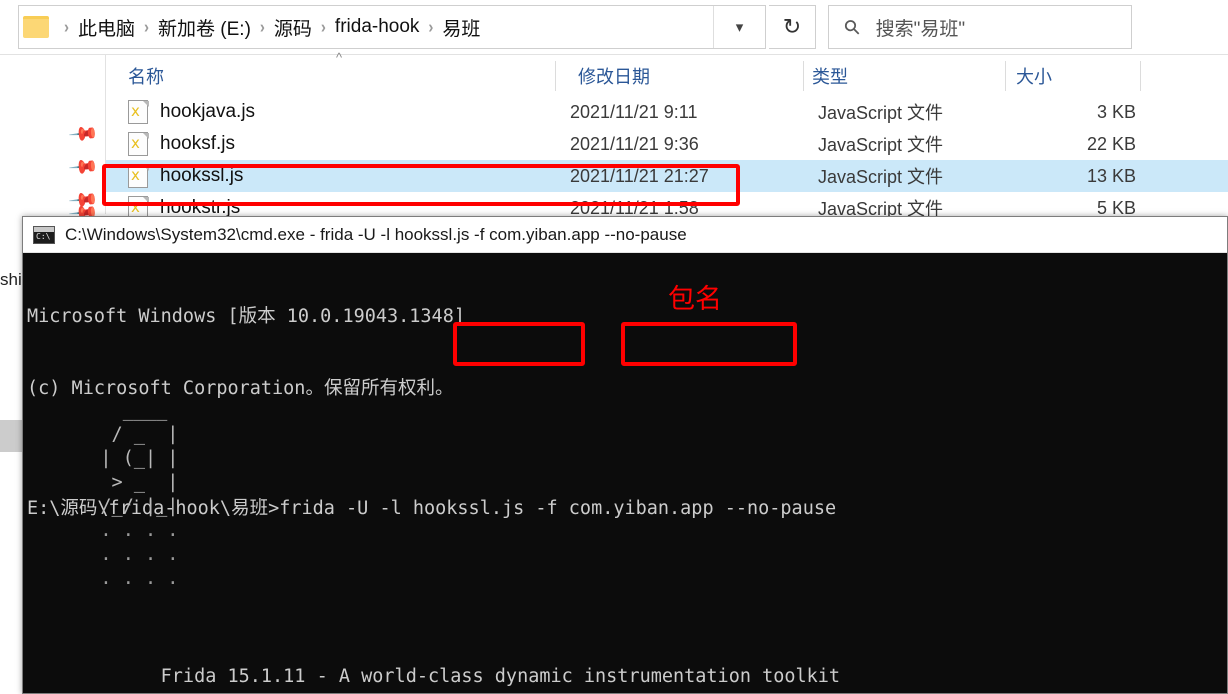 This screenshot has width=1228, height=694. What do you see at coordinates (852, 27) in the screenshot?
I see `search-icon: ⚲` at bounding box center [852, 27].